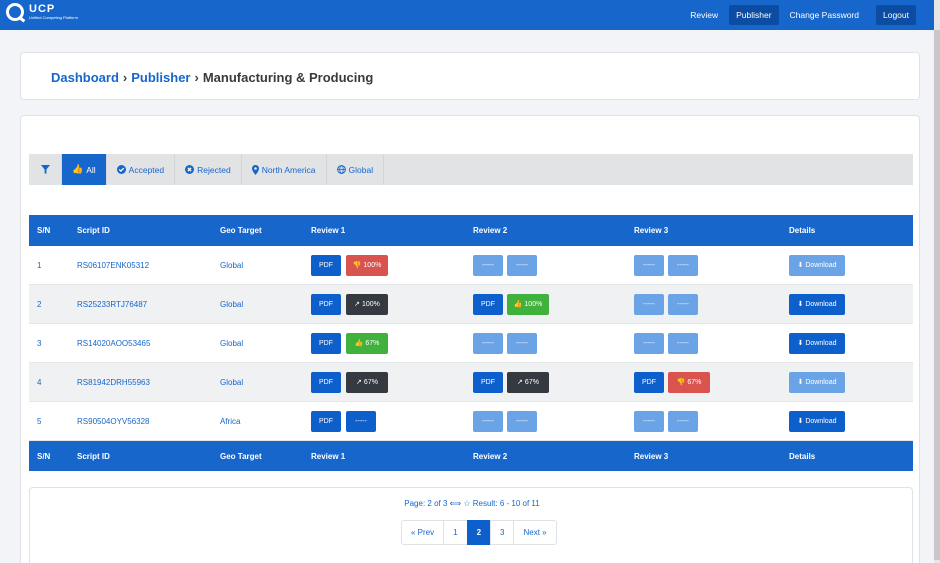  I want to click on breadcrumb-dashboard: Dashboard, so click(85, 77).